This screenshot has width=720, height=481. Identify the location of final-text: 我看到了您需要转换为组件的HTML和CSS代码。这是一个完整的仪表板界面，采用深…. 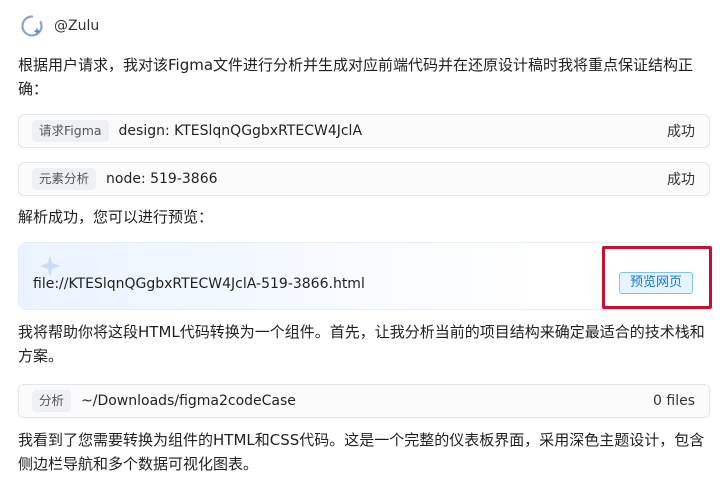
(361, 452).